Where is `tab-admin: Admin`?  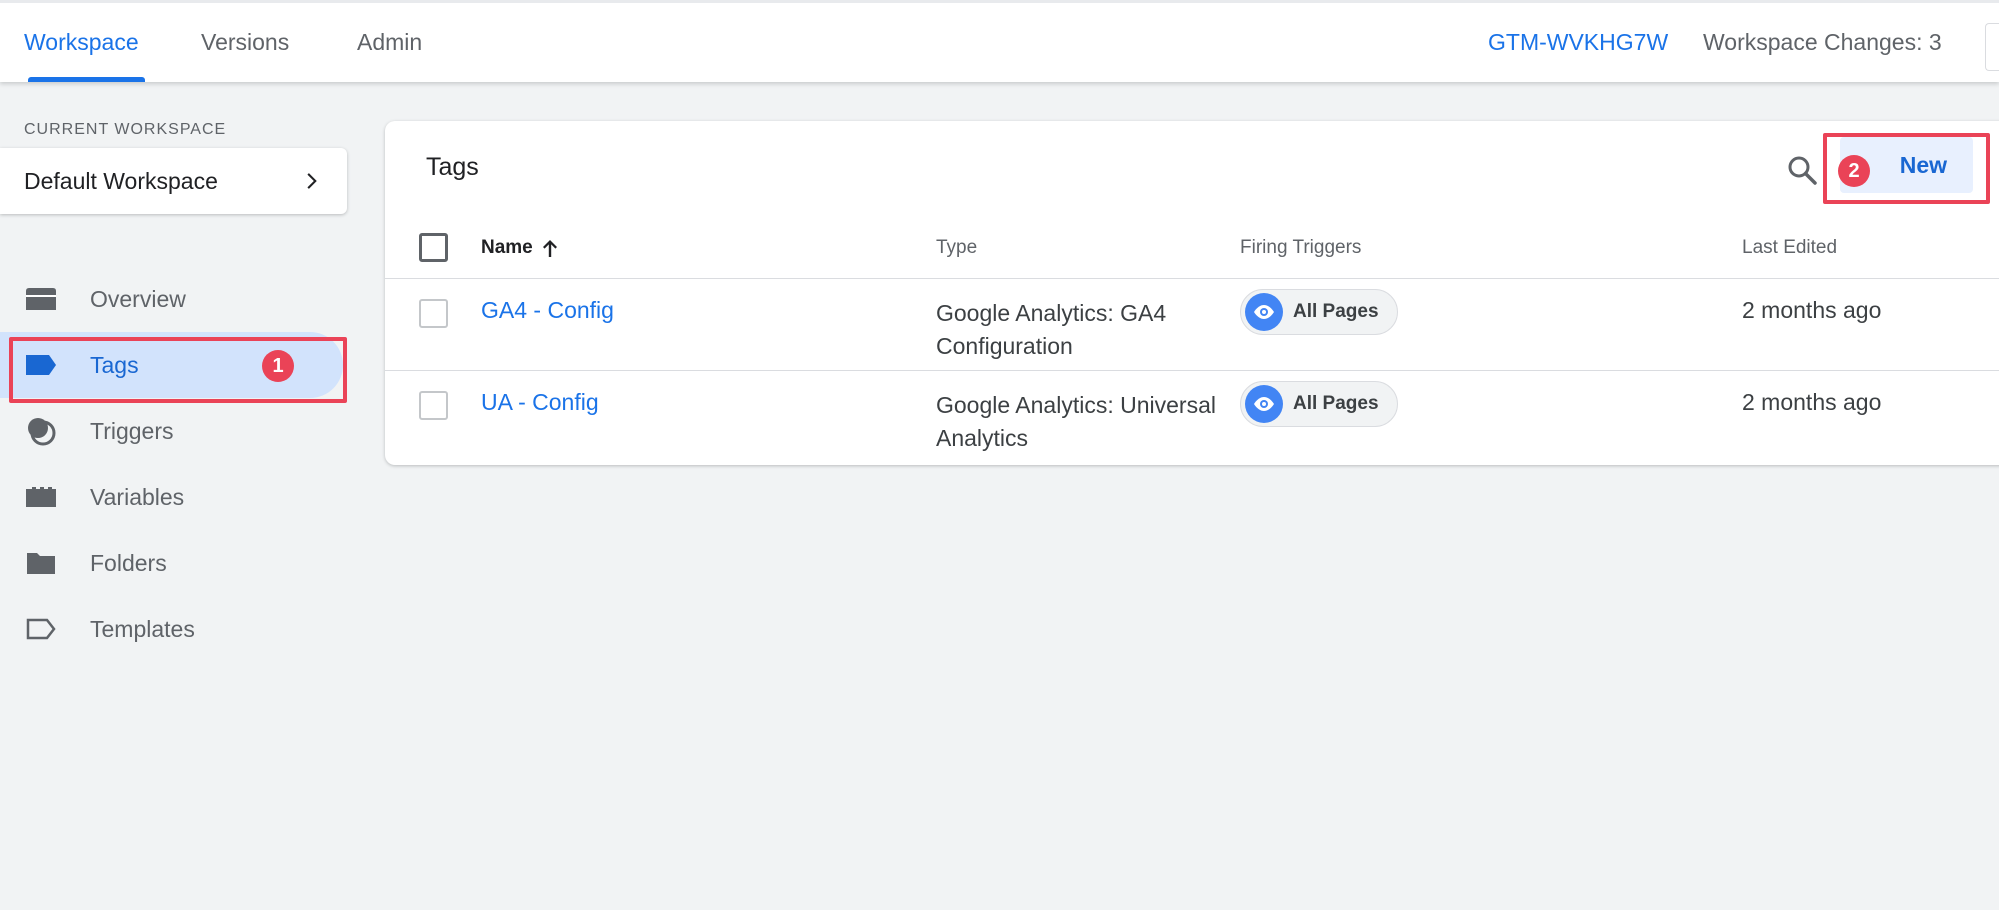 tab-admin: Admin is located at coordinates (389, 42).